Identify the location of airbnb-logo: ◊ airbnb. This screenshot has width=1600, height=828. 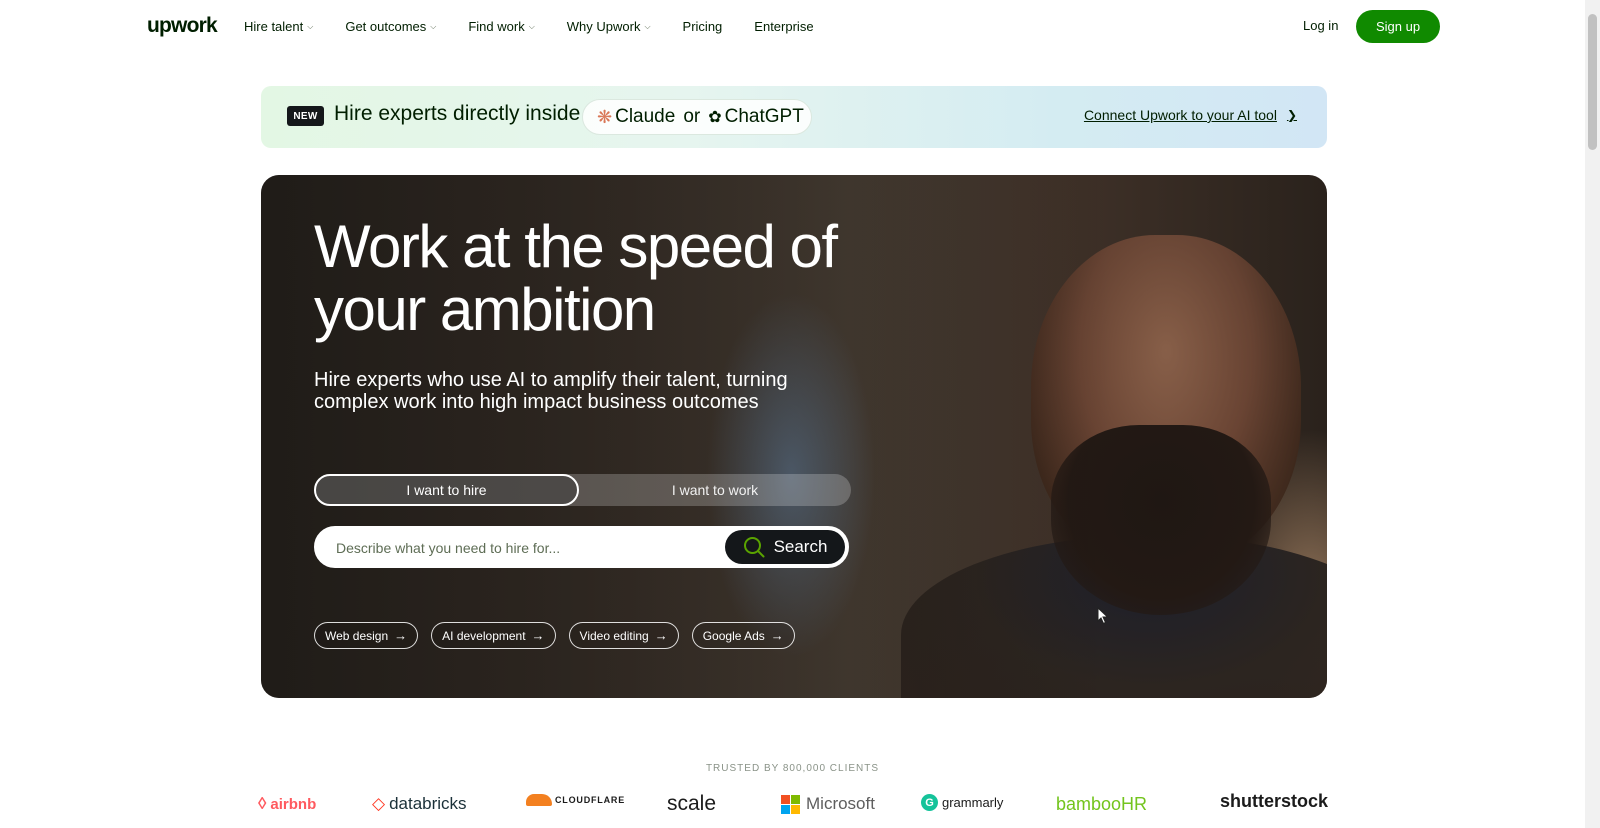
(287, 804).